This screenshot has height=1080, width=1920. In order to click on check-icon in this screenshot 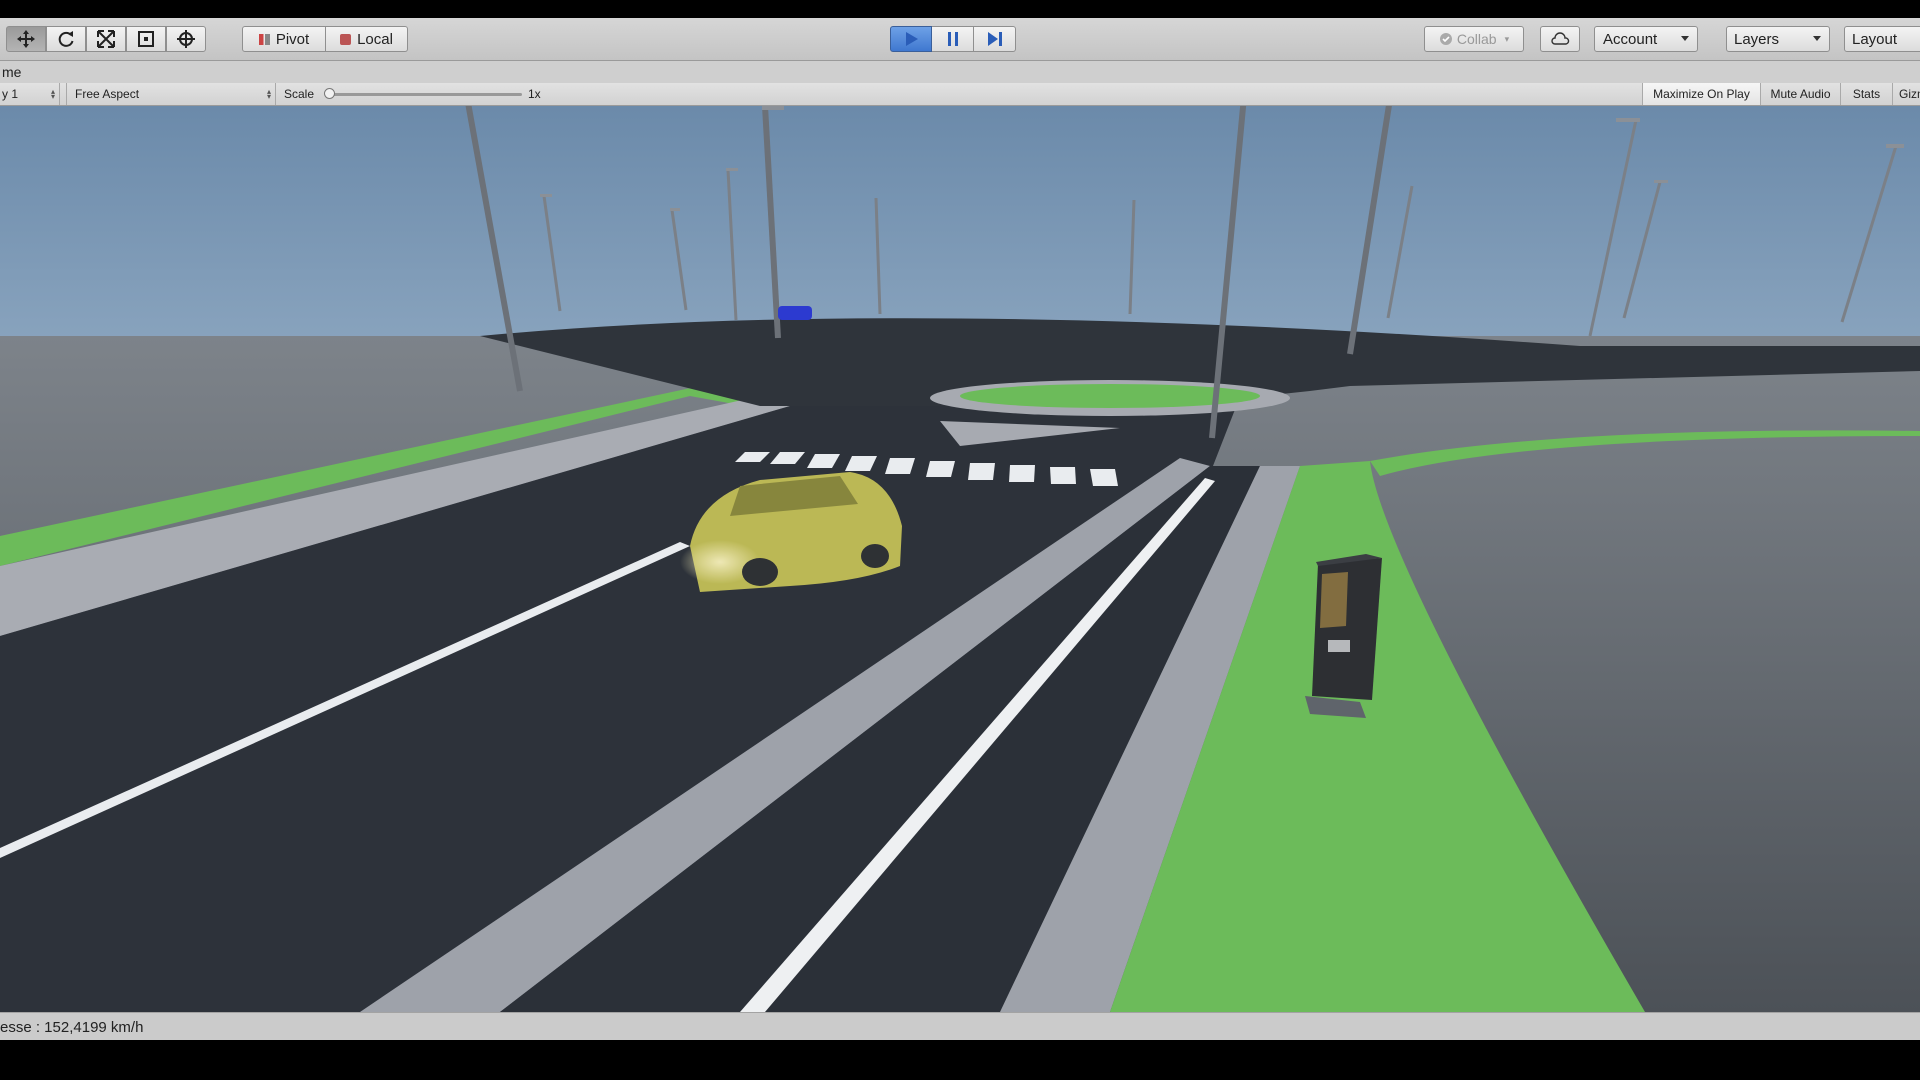, I will do `click(1445, 39)`.